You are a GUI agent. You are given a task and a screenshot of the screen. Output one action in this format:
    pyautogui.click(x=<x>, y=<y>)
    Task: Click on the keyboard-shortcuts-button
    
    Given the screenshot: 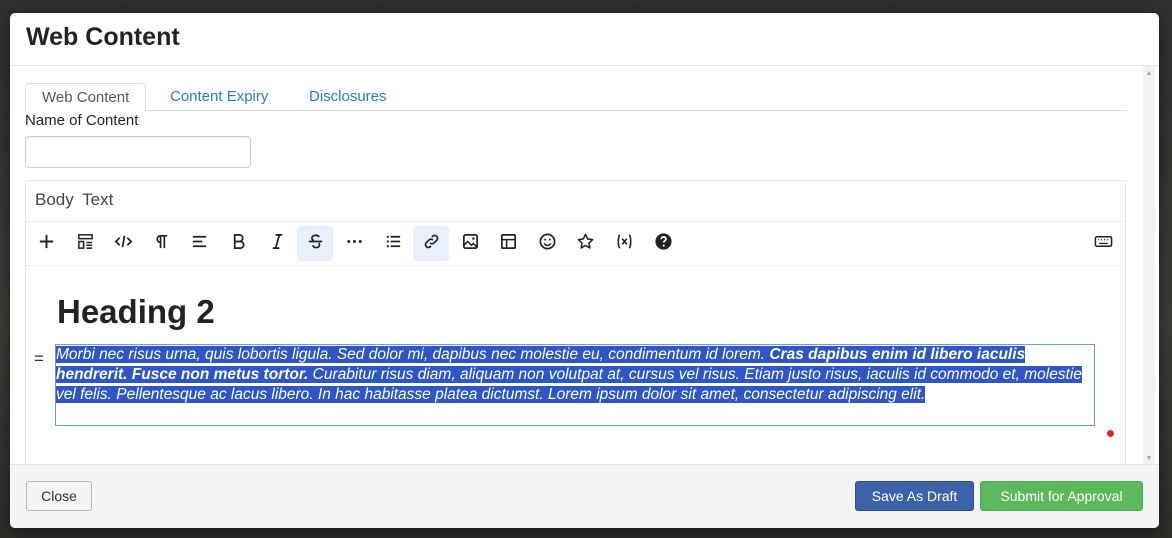 What is the action you would take?
    pyautogui.click(x=1103, y=243)
    